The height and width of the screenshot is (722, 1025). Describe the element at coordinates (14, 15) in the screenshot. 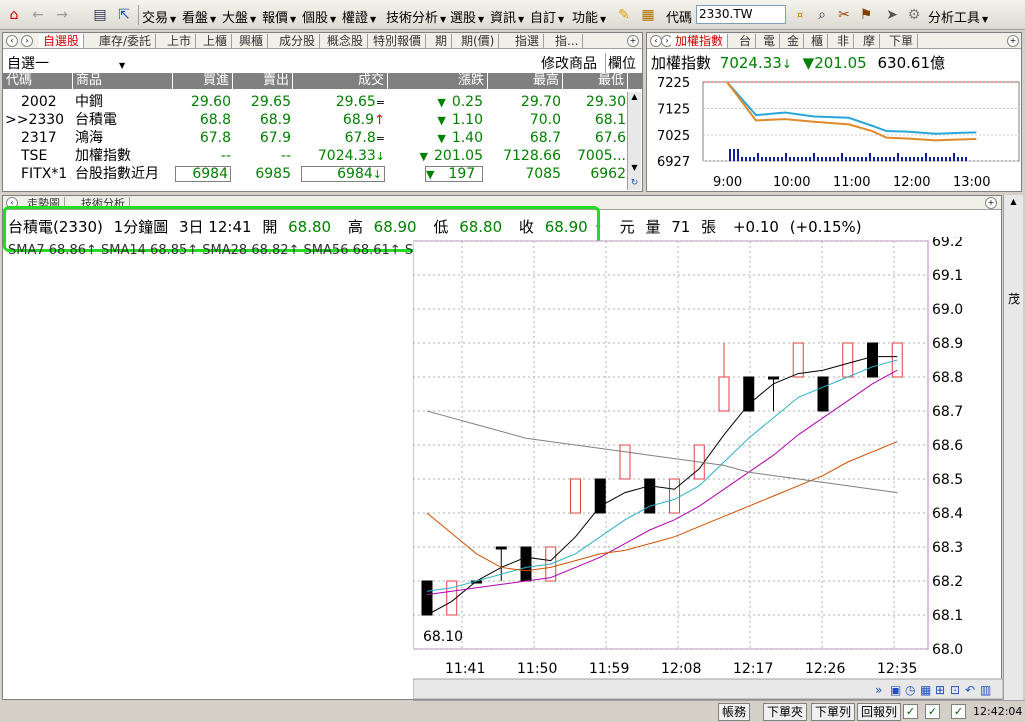

I see `home-icon: ⌂` at that location.